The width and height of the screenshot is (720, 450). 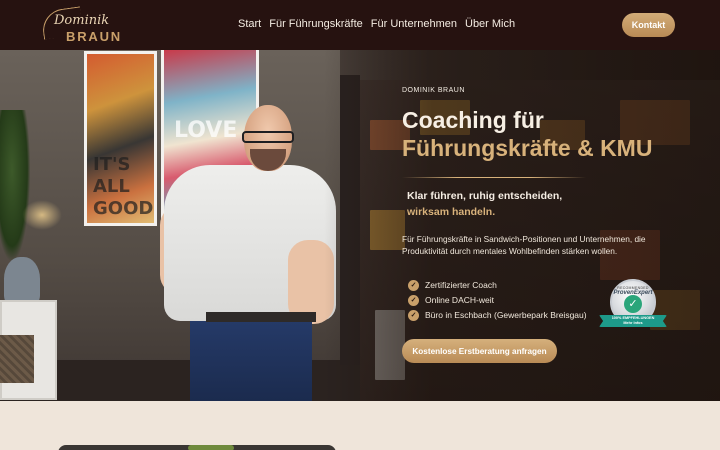 I want to click on hero-subtitle-line1: Klar führen, ruhig entscheiden,, so click(x=485, y=196).